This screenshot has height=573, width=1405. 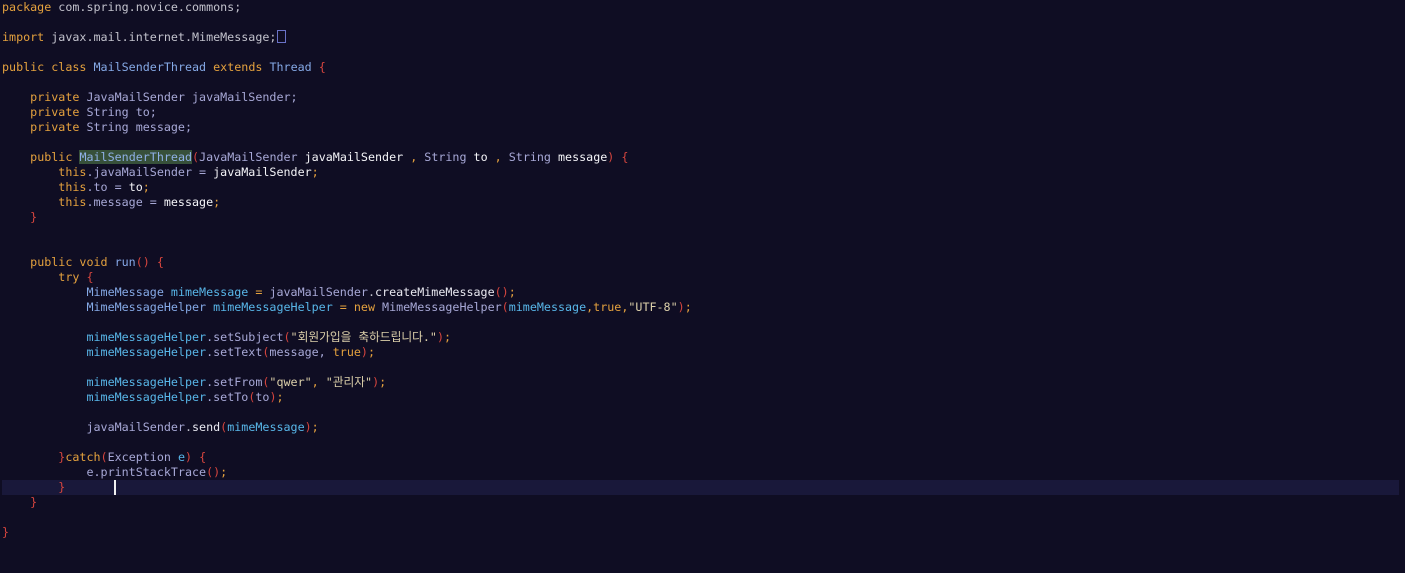 I want to click on code-token: MimeMessage, so click(x=128, y=292).